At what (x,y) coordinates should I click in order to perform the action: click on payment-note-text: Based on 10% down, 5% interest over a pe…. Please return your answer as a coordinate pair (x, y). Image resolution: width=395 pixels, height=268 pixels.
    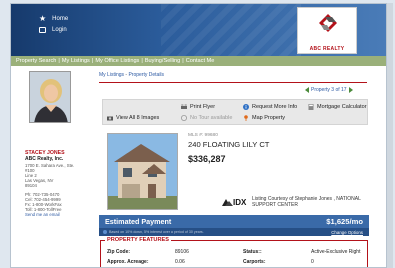
    Looking at the image, I should click on (156, 232).